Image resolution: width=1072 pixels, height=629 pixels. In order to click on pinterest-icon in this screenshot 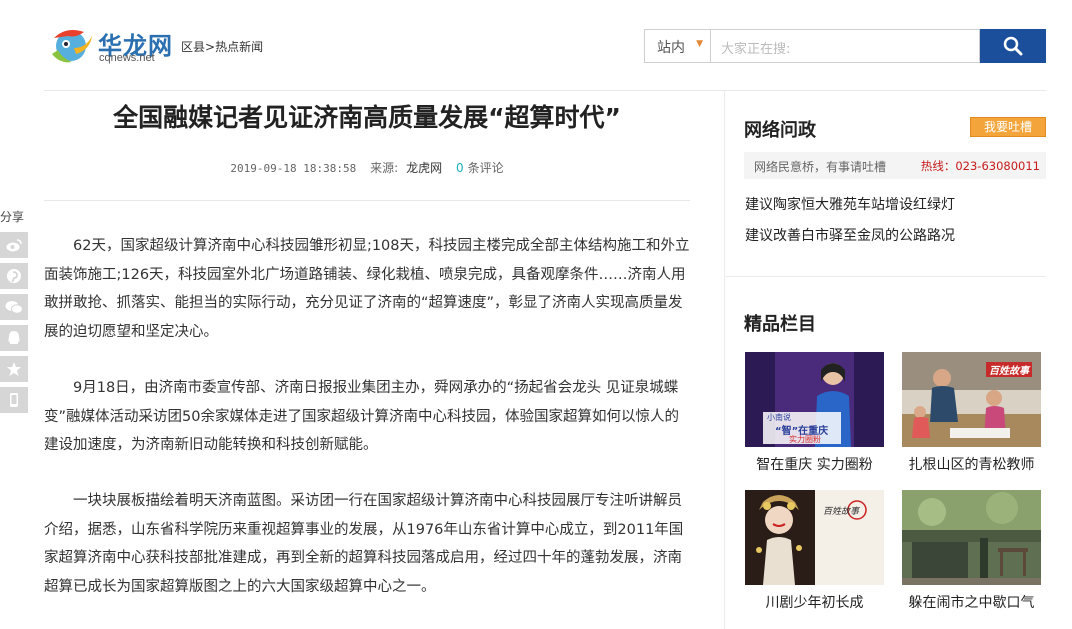, I will do `click(14, 276)`.